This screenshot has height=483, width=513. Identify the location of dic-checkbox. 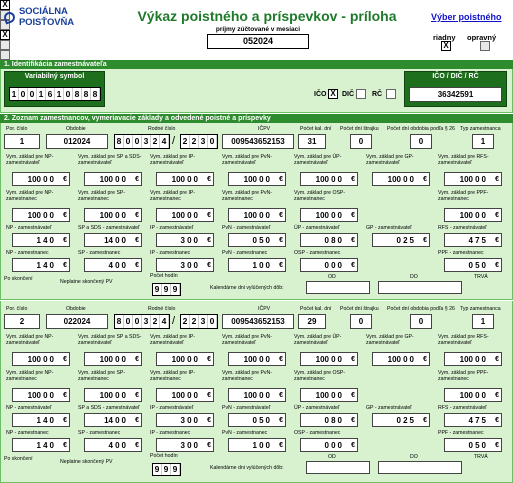
(361, 94).